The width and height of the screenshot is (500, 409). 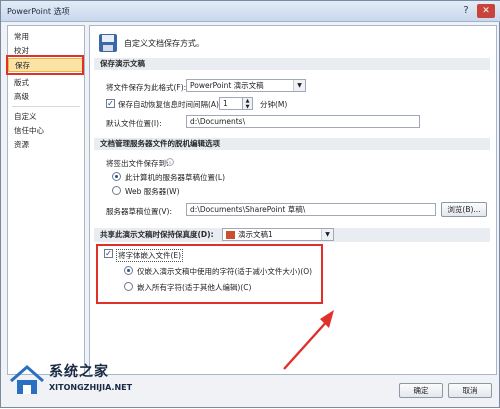 What do you see at coordinates (27, 379) in the screenshot?
I see `site-logo-icon` at bounding box center [27, 379].